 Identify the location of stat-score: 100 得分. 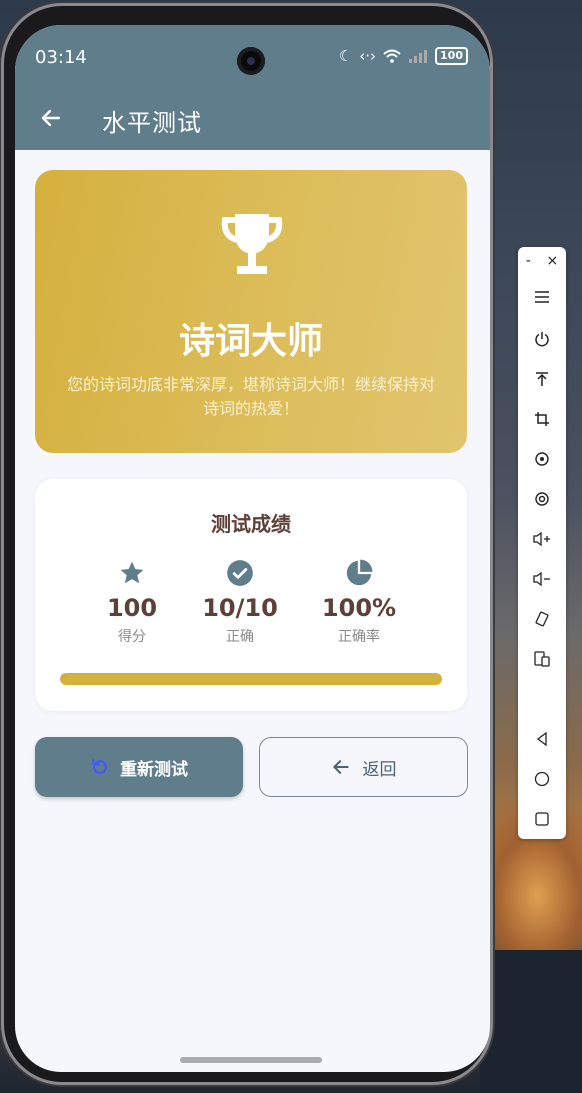
(132, 602).